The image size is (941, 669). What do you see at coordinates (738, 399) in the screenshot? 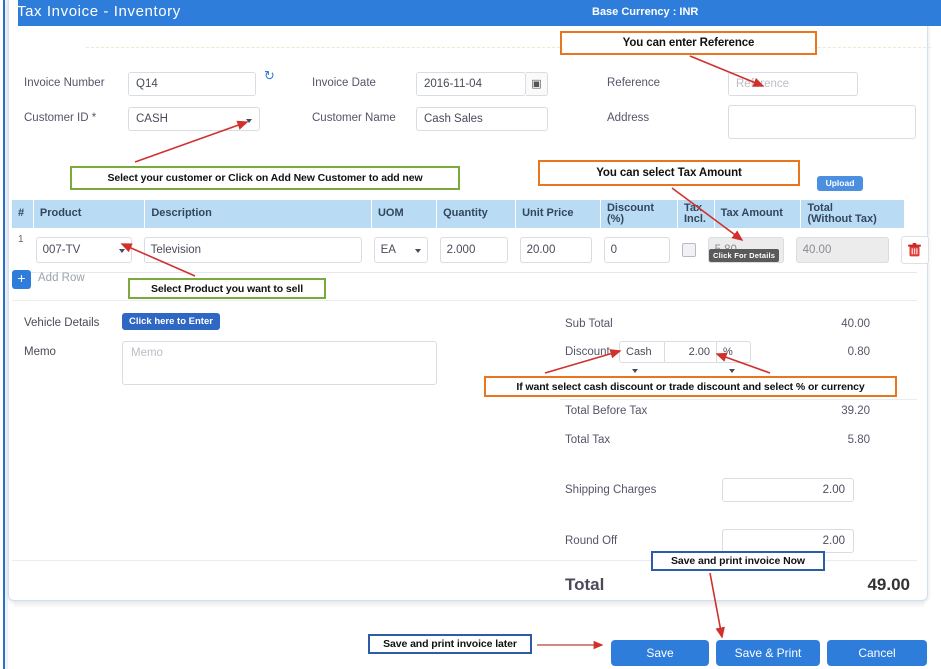
I see `divider-totals` at bounding box center [738, 399].